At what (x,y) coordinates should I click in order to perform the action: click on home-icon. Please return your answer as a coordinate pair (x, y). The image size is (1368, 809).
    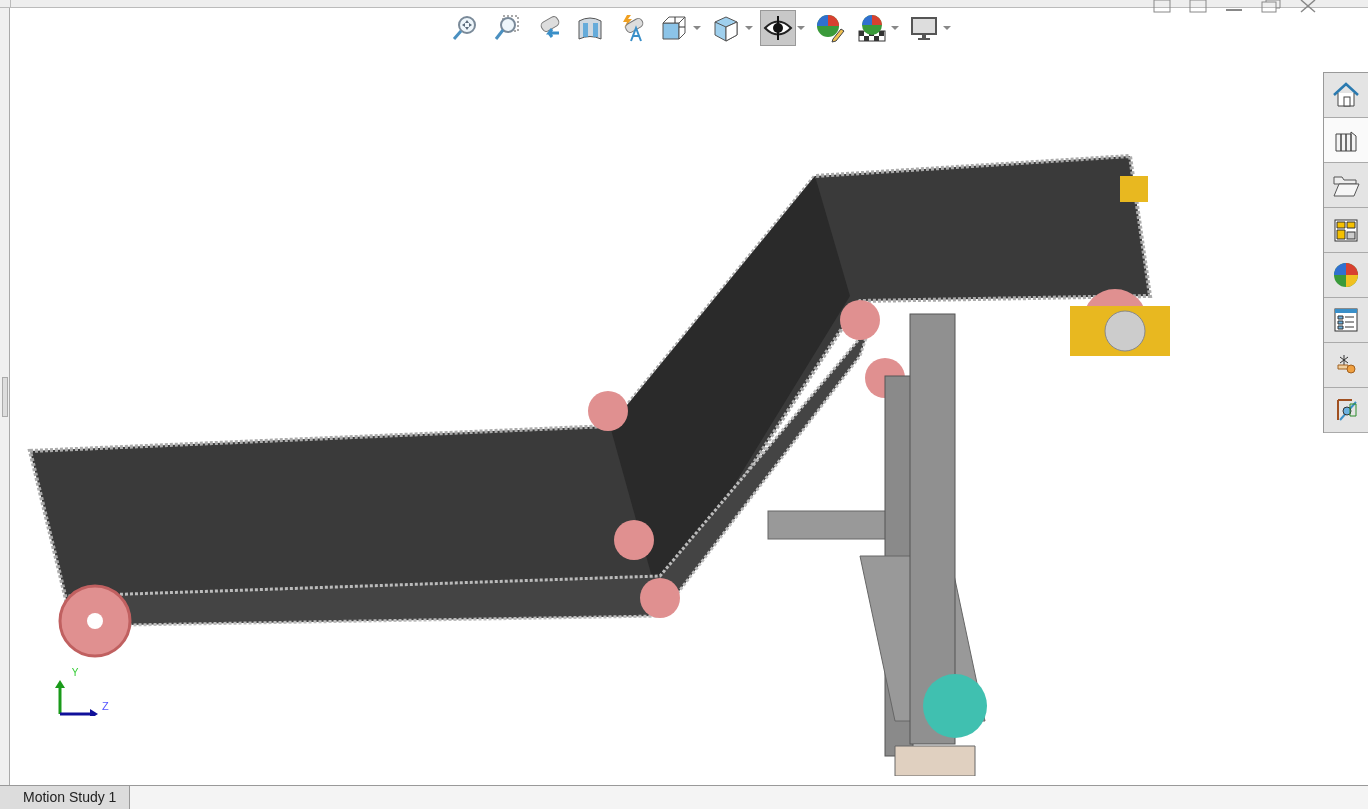
    Looking at the image, I should click on (1346, 95).